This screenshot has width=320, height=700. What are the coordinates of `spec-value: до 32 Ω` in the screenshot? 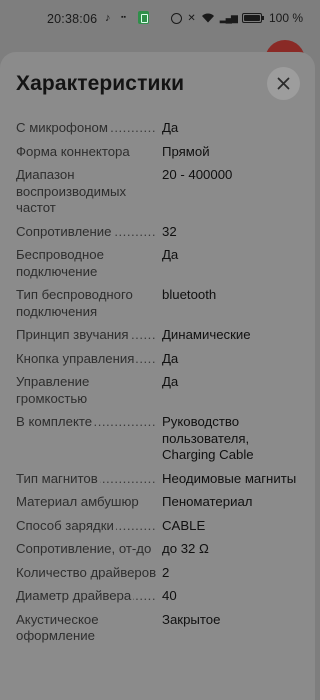 It's located at (185, 548).